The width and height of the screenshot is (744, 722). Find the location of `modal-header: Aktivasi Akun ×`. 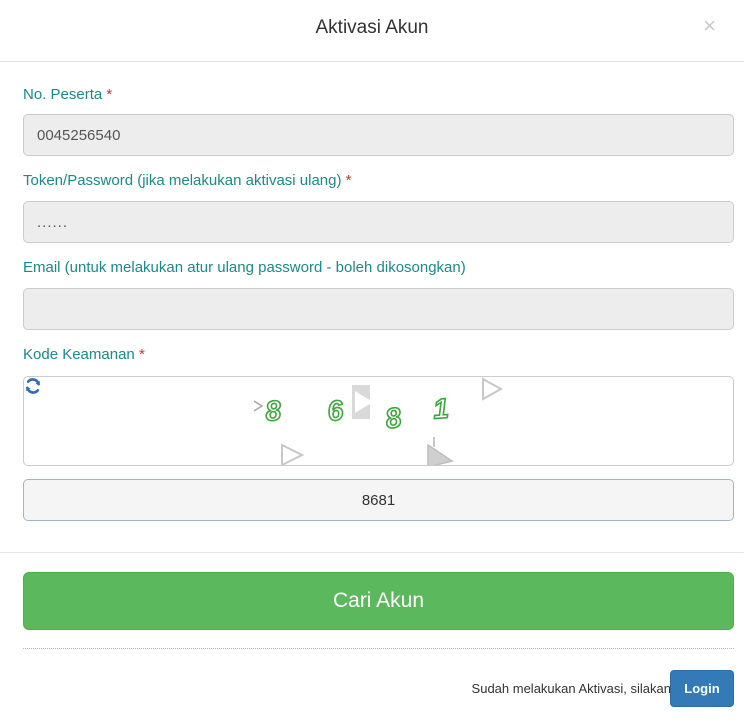

modal-header: Aktivasi Akun × is located at coordinates (372, 31).